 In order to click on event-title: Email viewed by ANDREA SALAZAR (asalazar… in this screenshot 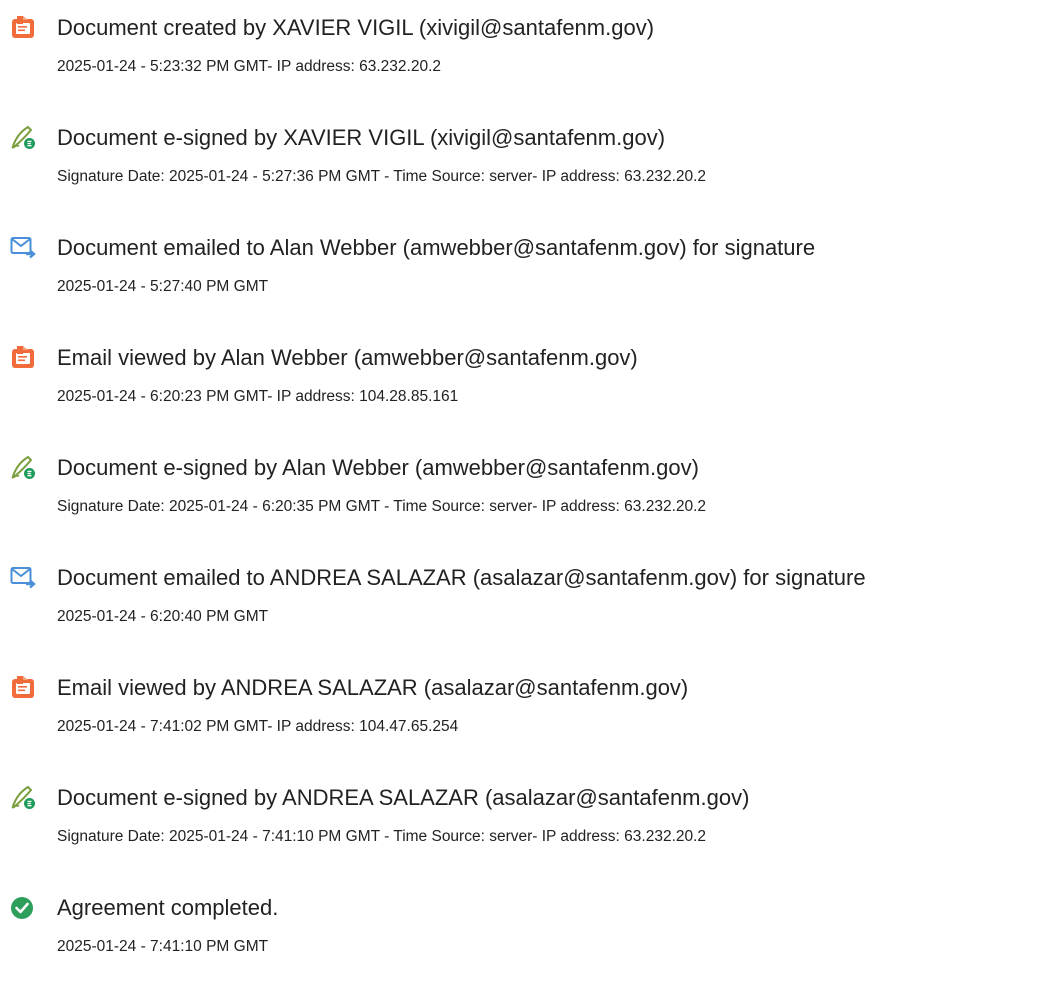, I will do `click(373, 687)`.